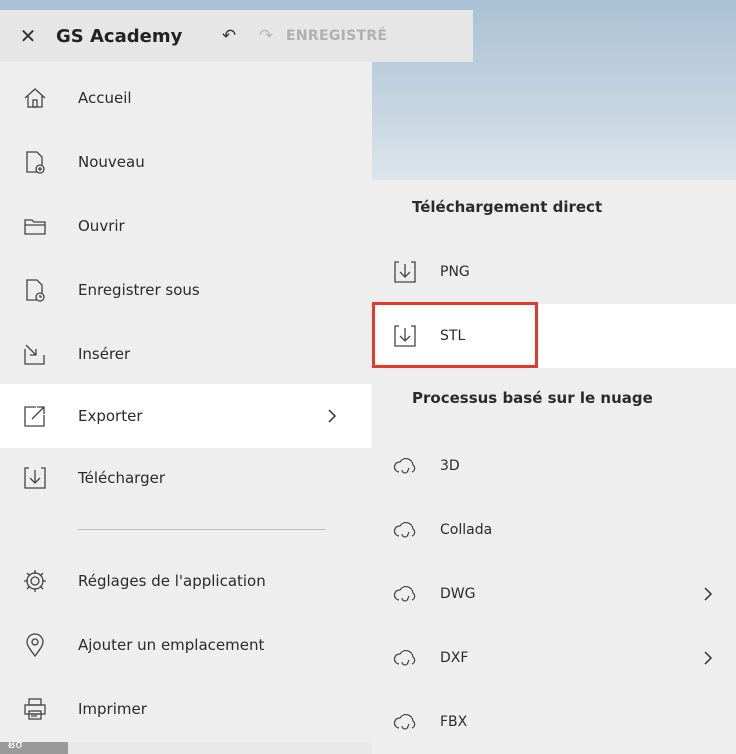  I want to click on export-item-dxf: DXF, so click(554, 658).